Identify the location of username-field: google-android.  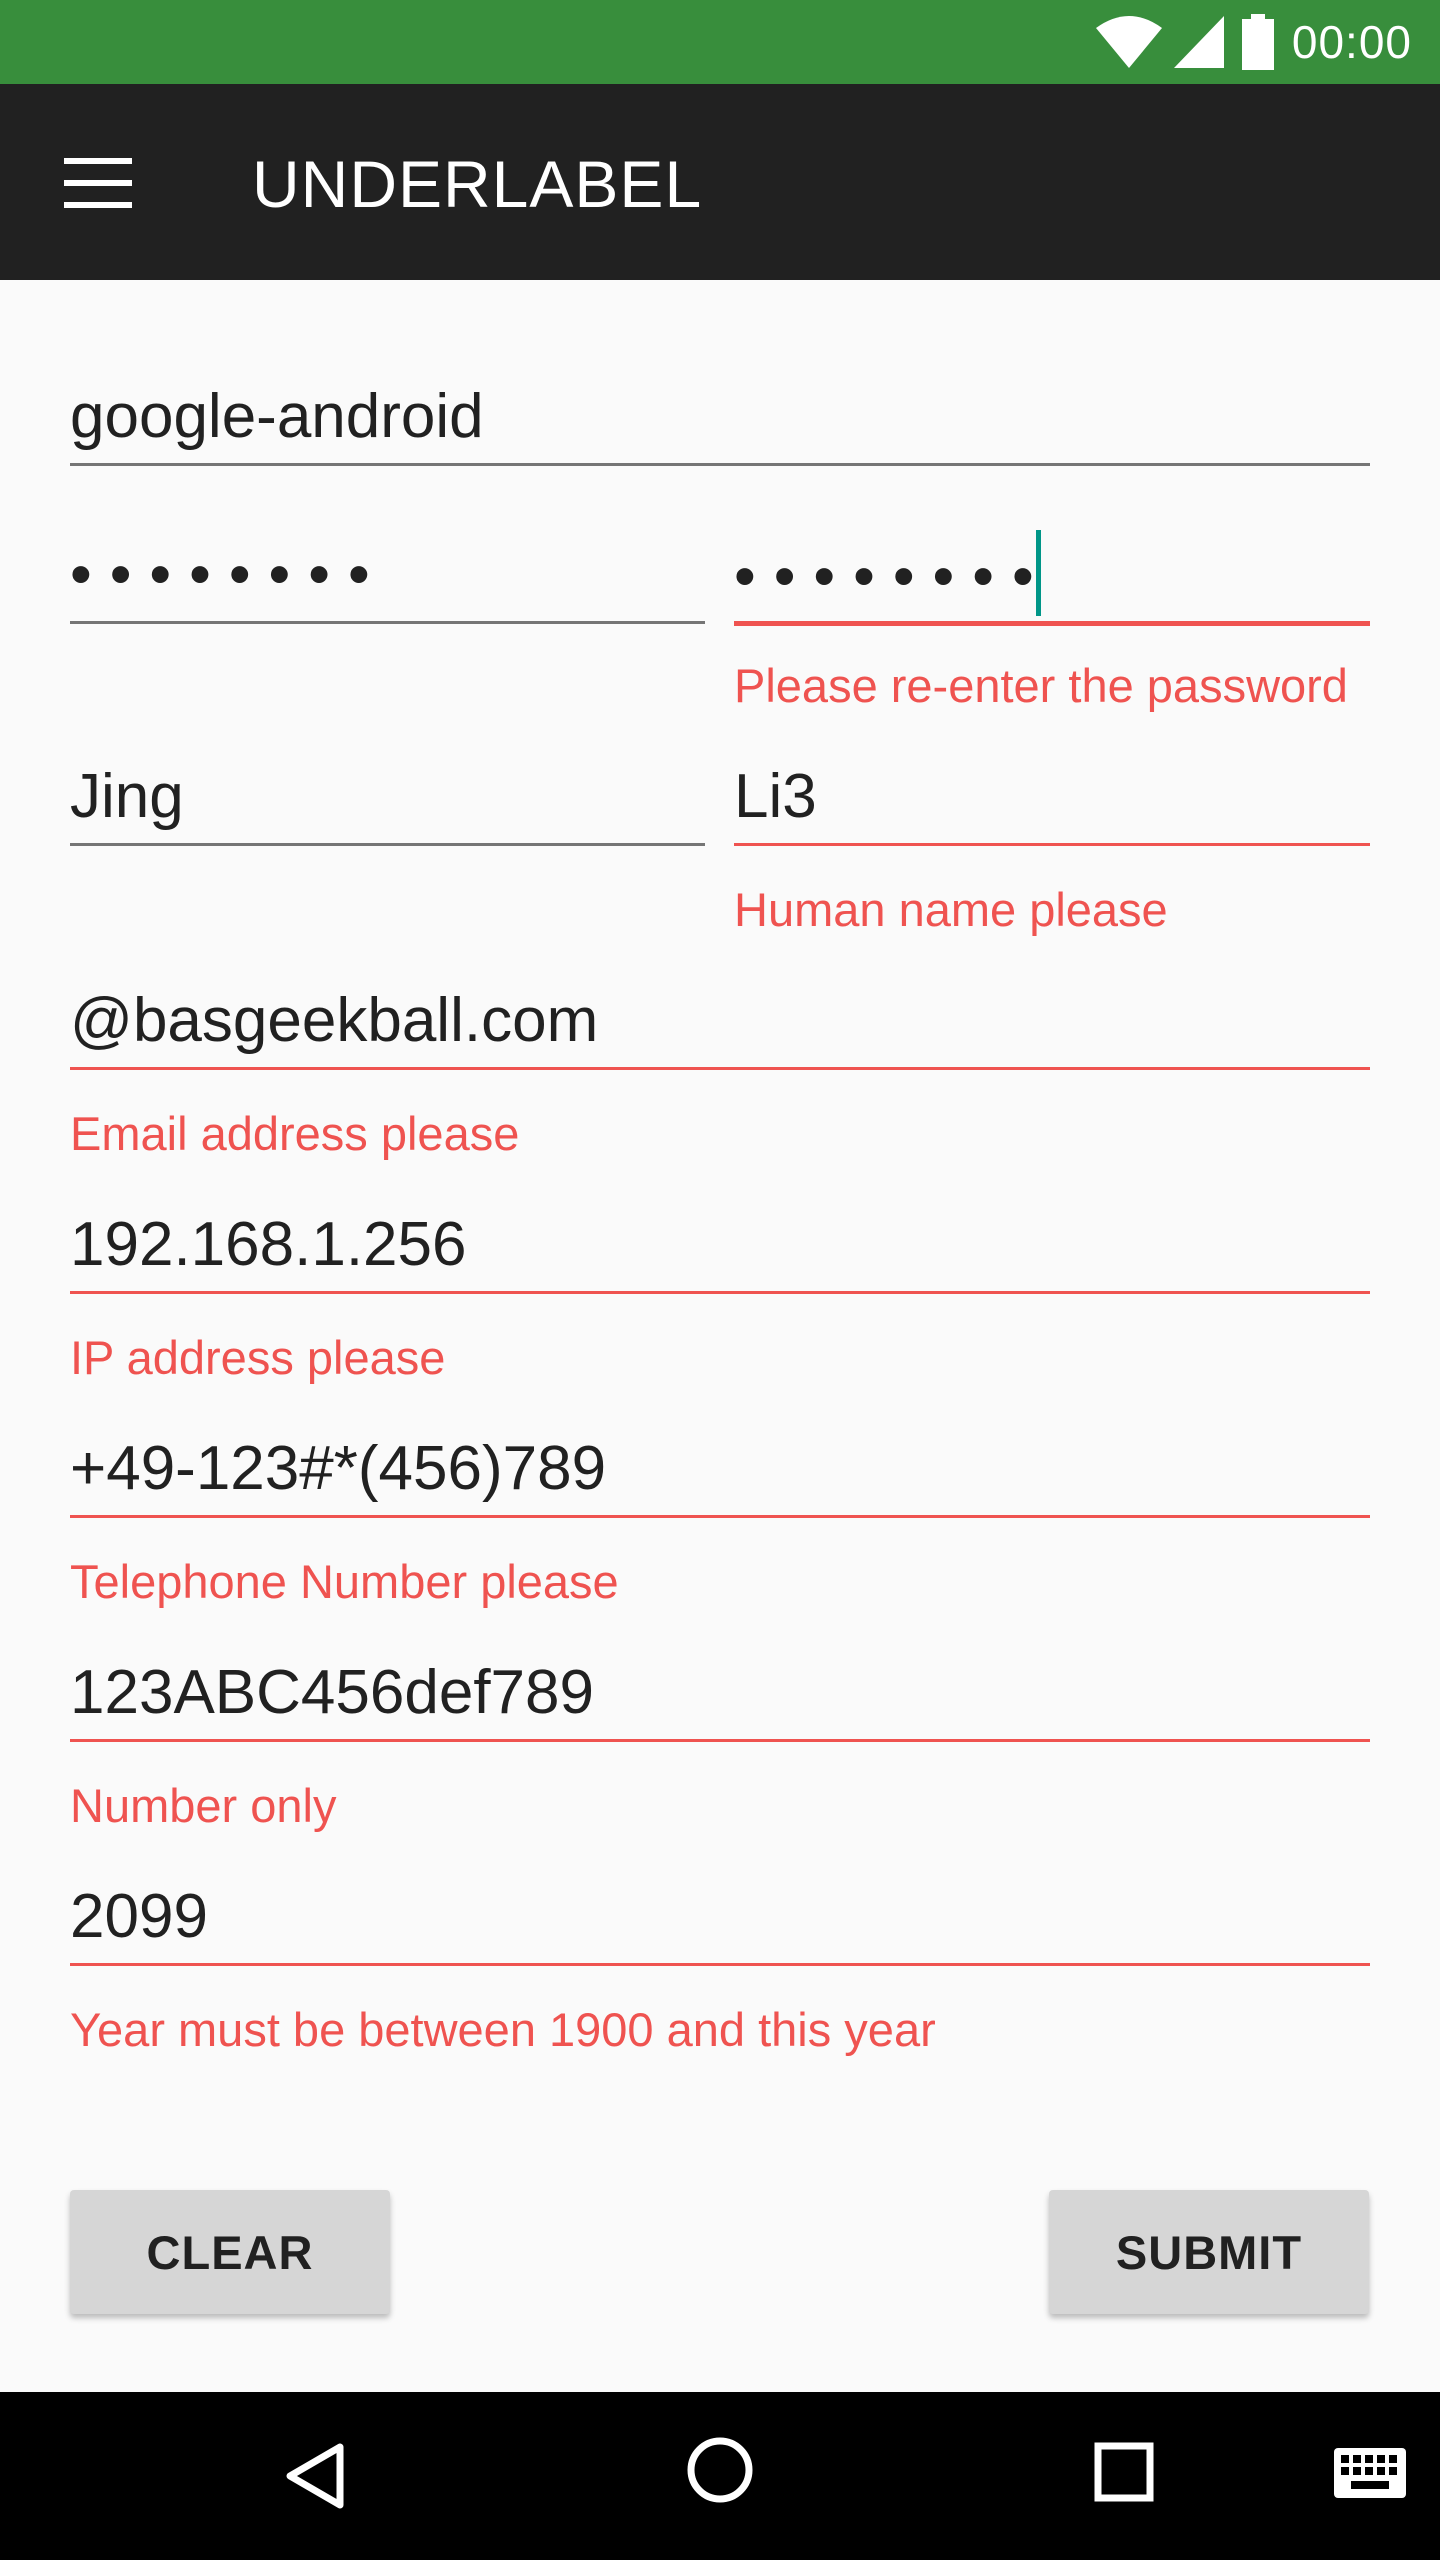
(720, 413).